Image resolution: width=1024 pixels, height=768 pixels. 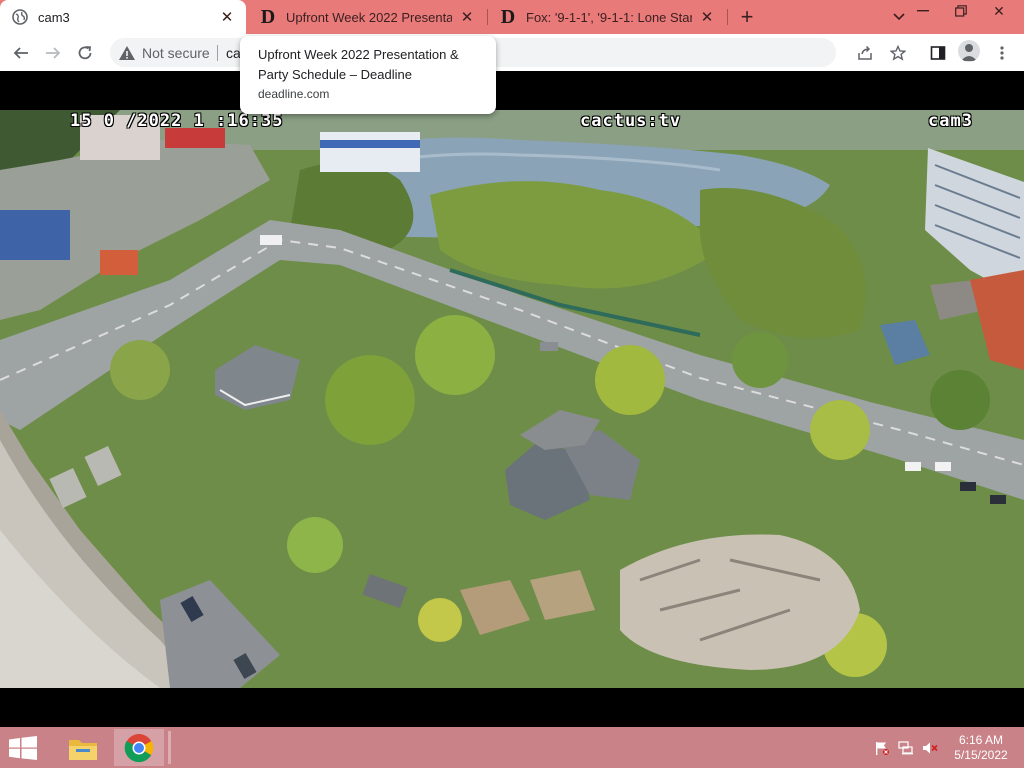 What do you see at coordinates (899, 17) in the screenshot?
I see `chevron-down-icon` at bounding box center [899, 17].